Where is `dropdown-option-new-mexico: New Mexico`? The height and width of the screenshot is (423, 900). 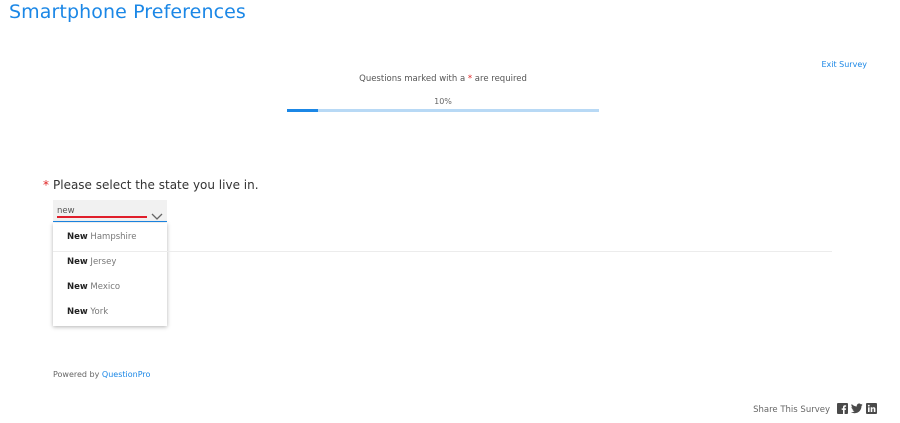
dropdown-option-new-mexico: New Mexico is located at coordinates (110, 287).